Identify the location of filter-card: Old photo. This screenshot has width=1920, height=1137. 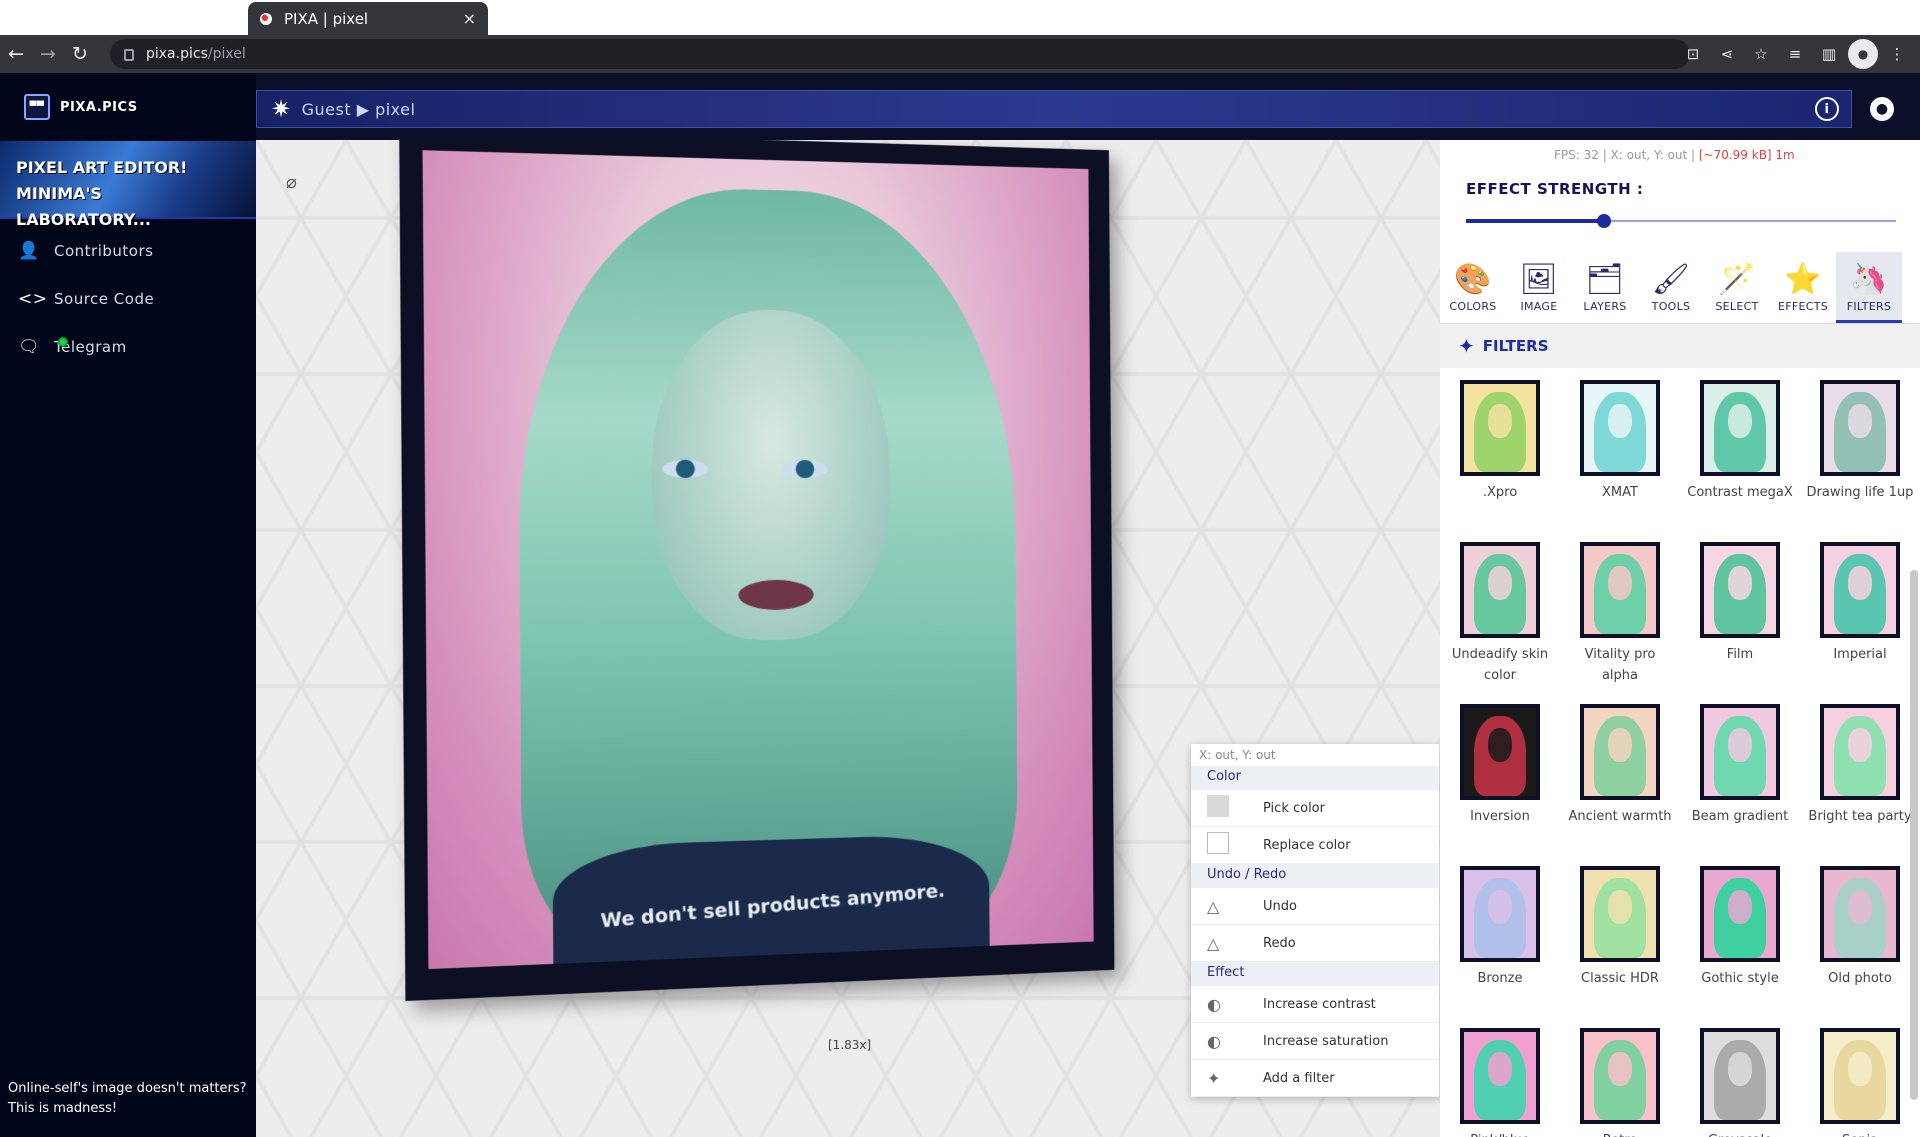
(1860, 942).